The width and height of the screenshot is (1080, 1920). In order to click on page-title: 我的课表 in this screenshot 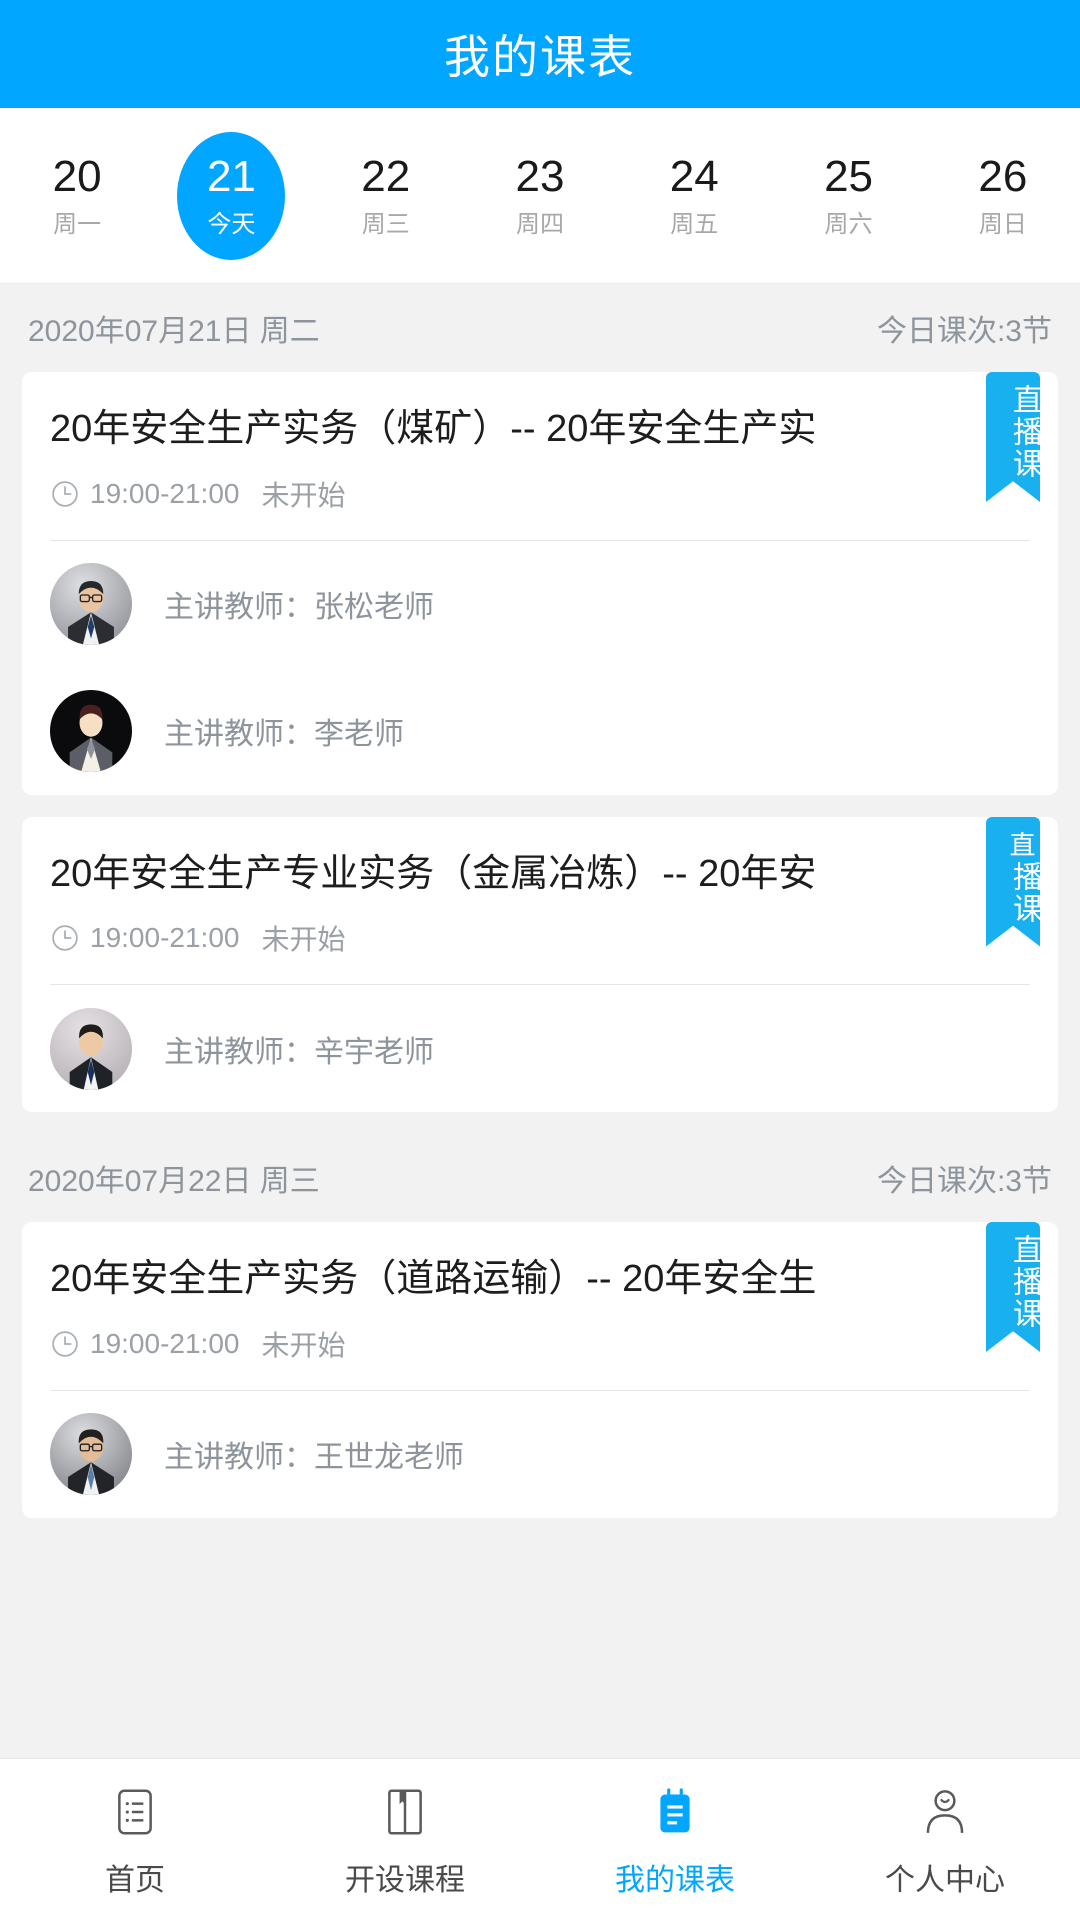, I will do `click(540, 57)`.